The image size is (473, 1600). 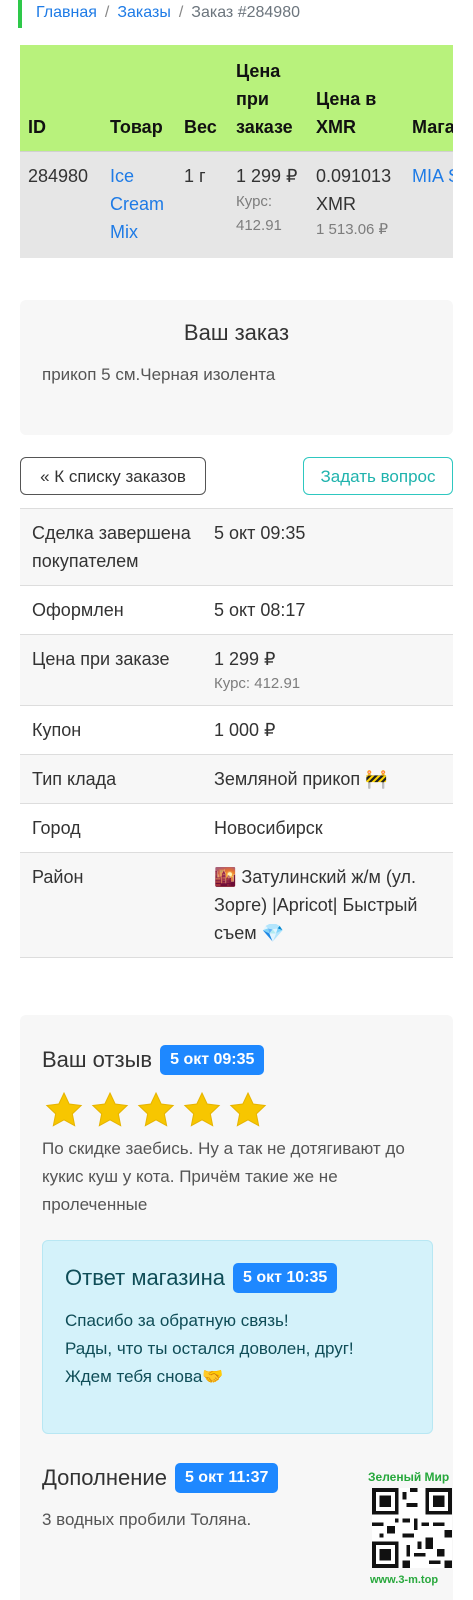 I want to click on order-card: Ваш заказ прикоп 5 см.Черная изолента, so click(x=236, y=367).